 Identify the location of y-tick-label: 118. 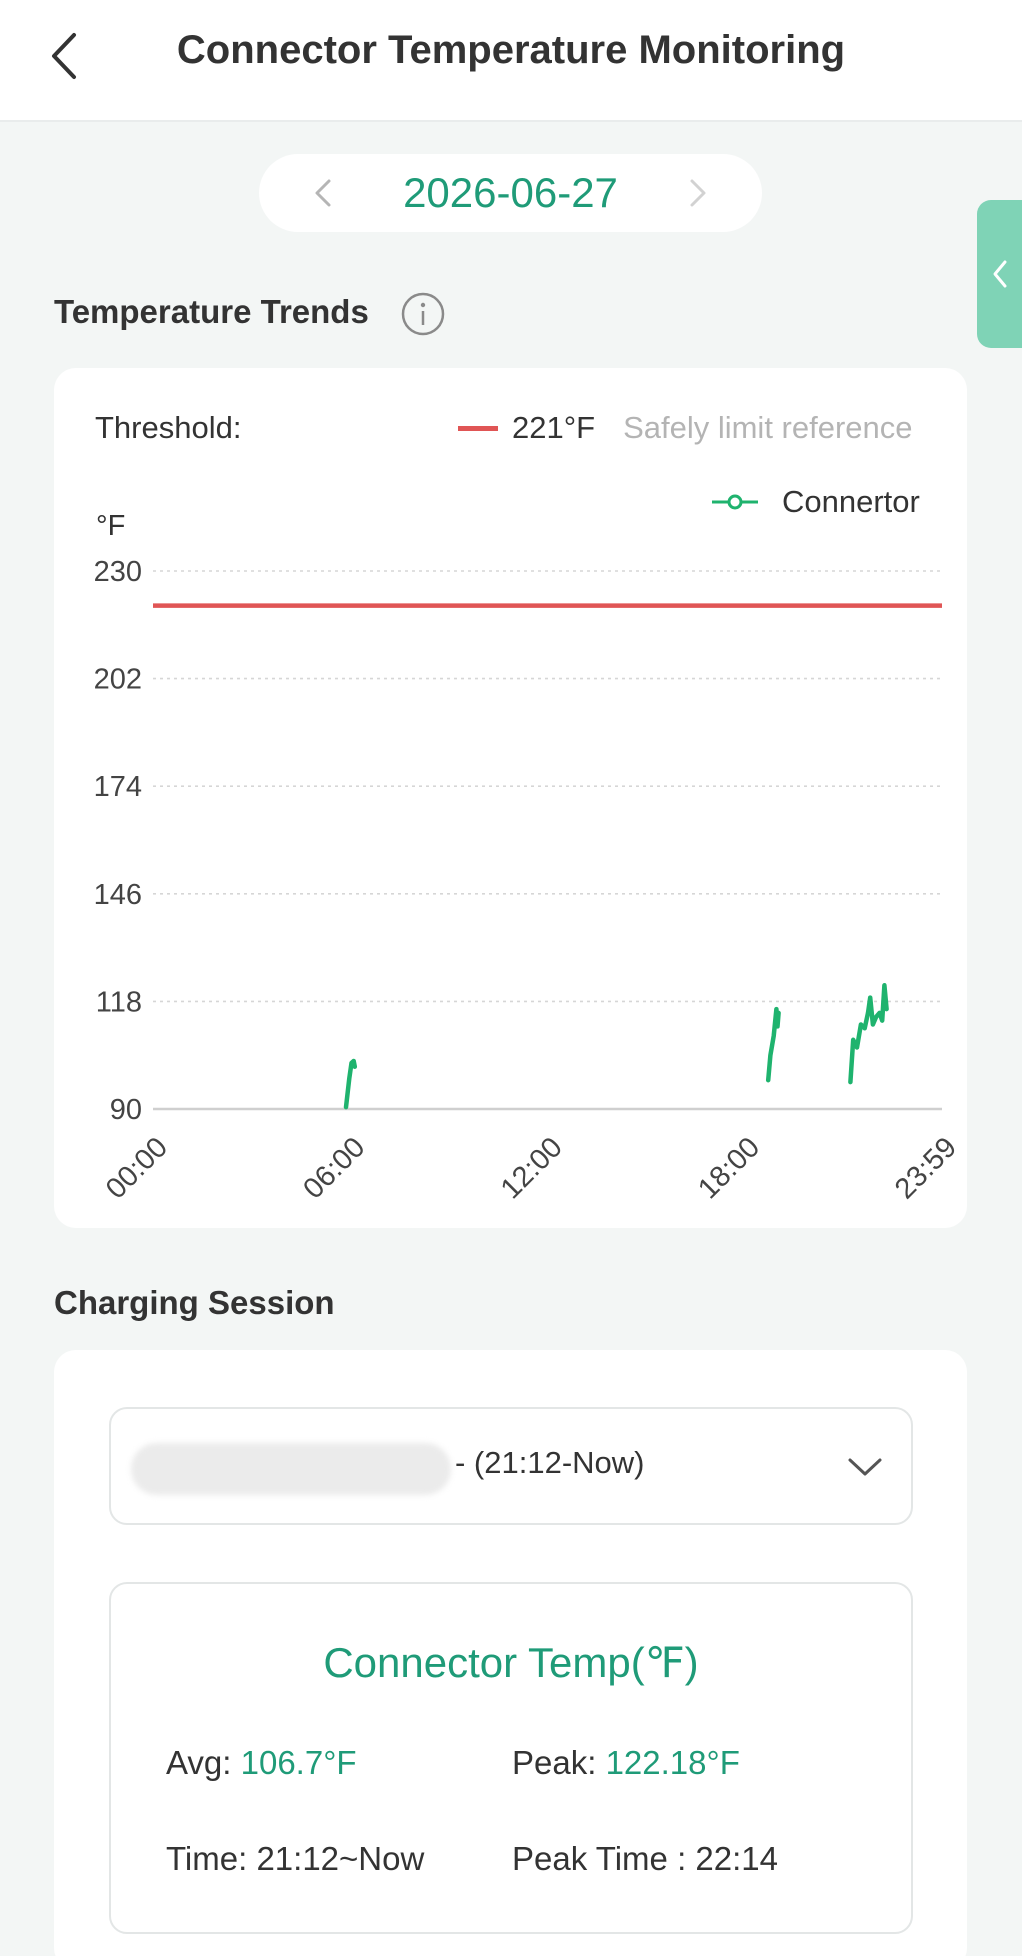
(119, 1002).